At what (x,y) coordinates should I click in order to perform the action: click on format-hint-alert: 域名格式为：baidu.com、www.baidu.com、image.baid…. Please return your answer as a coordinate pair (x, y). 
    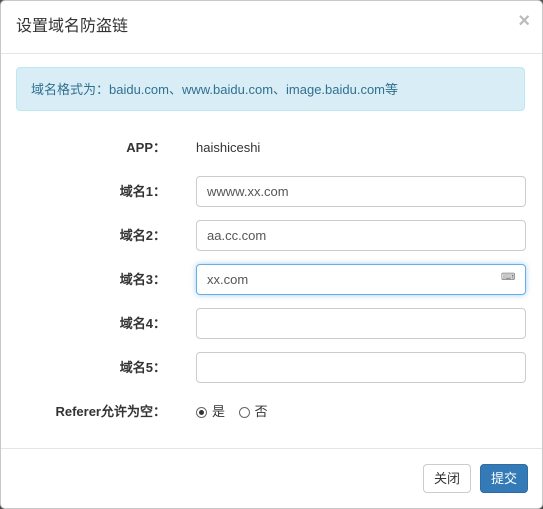
    Looking at the image, I should click on (270, 89).